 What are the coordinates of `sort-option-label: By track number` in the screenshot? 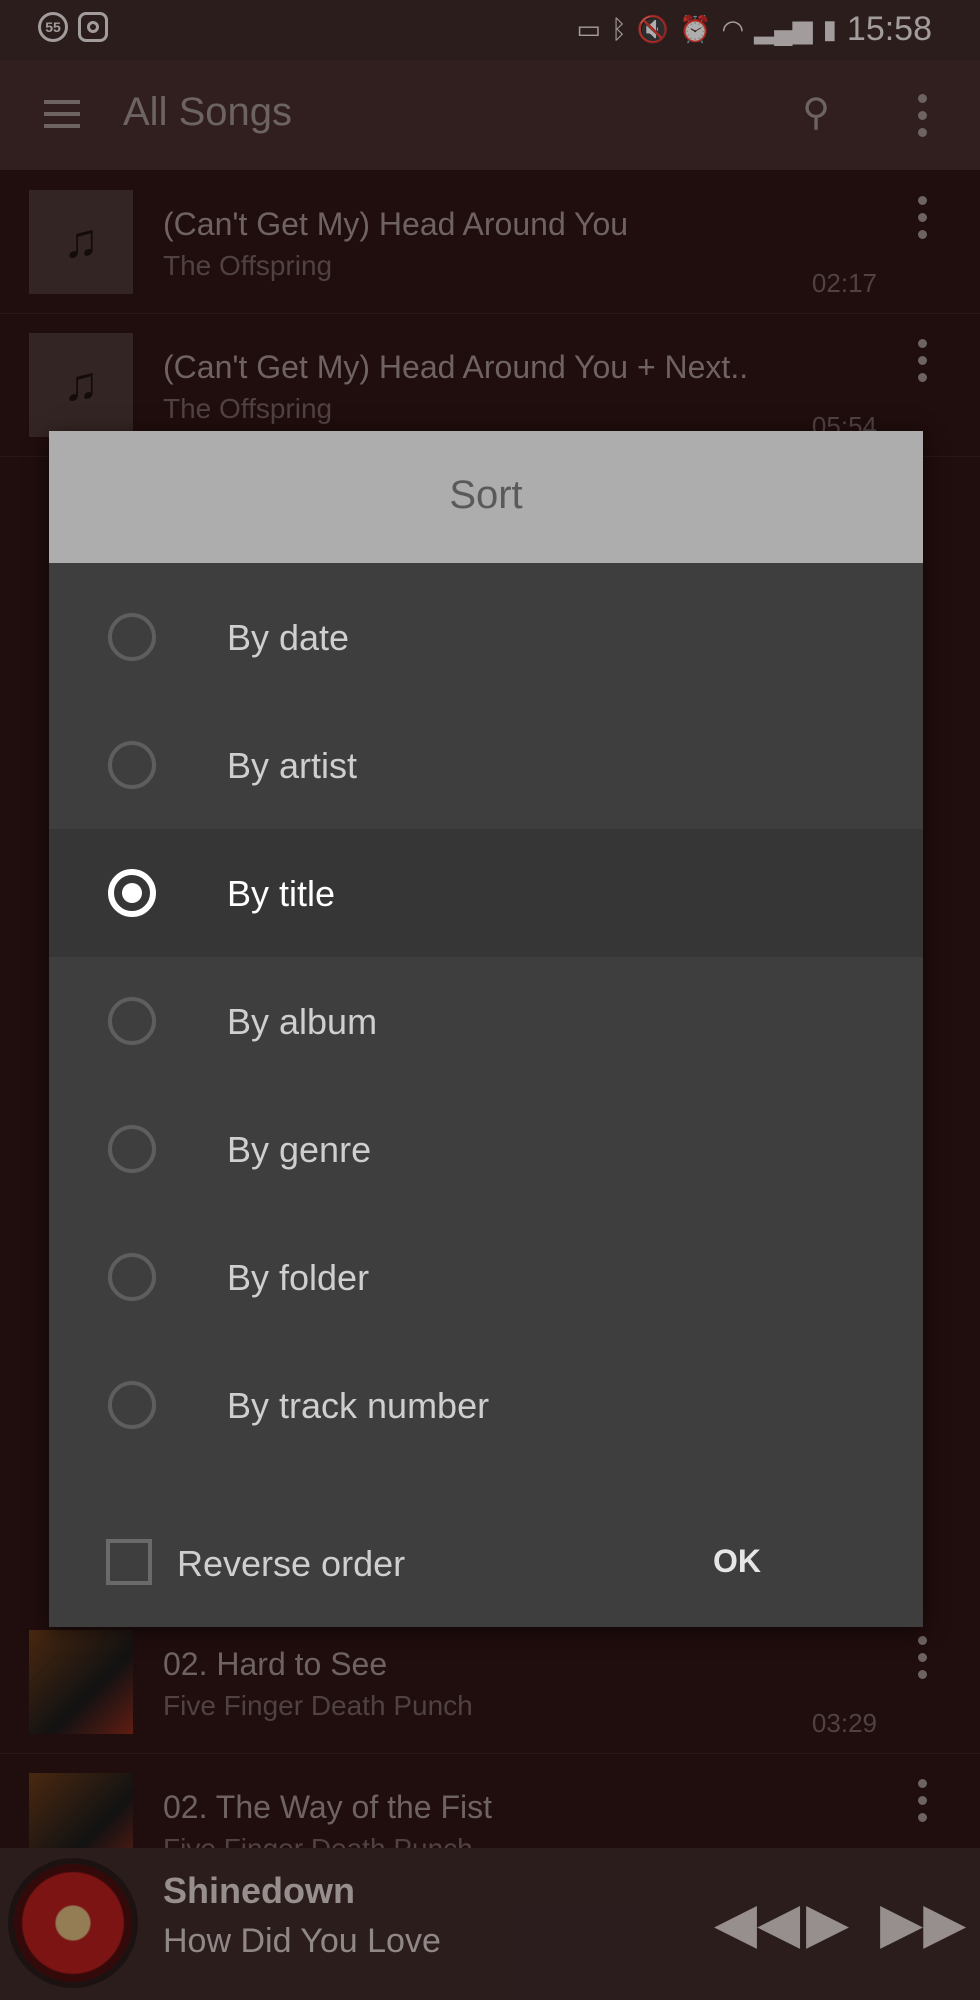 It's located at (358, 1405).